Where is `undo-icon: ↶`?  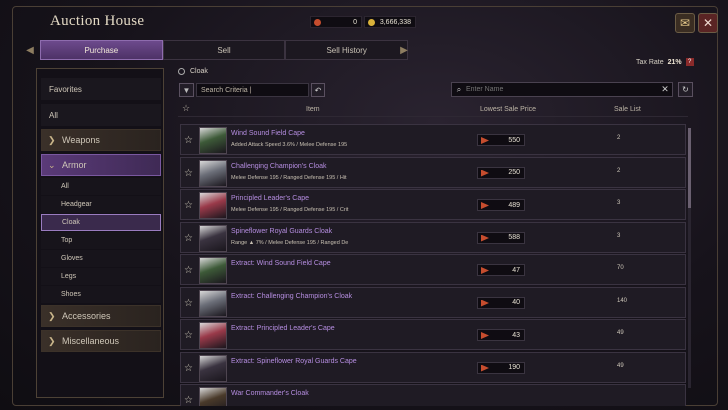
undo-icon: ↶ is located at coordinates (318, 90).